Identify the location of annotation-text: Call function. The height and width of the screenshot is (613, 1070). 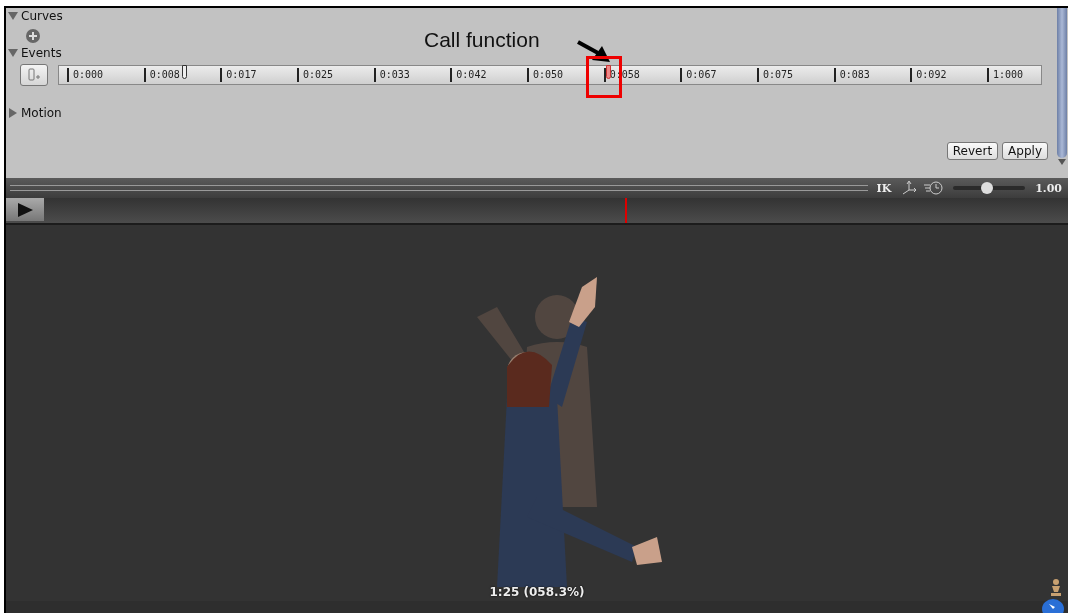
(482, 40).